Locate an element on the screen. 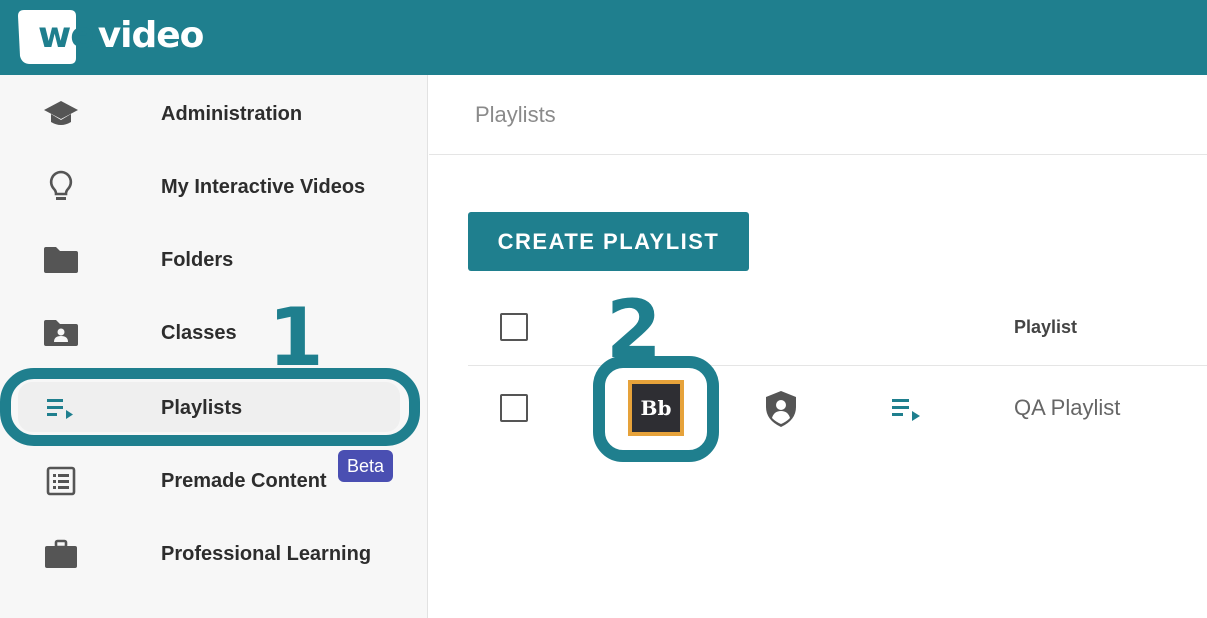 Image resolution: width=1207 pixels, height=618 pixels. wevideo-logo: we video is located at coordinates (110, 37).